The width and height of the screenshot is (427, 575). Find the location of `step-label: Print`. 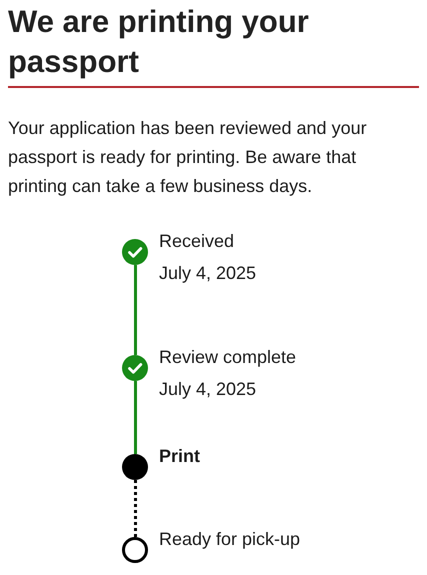

step-label: Print is located at coordinates (179, 456).